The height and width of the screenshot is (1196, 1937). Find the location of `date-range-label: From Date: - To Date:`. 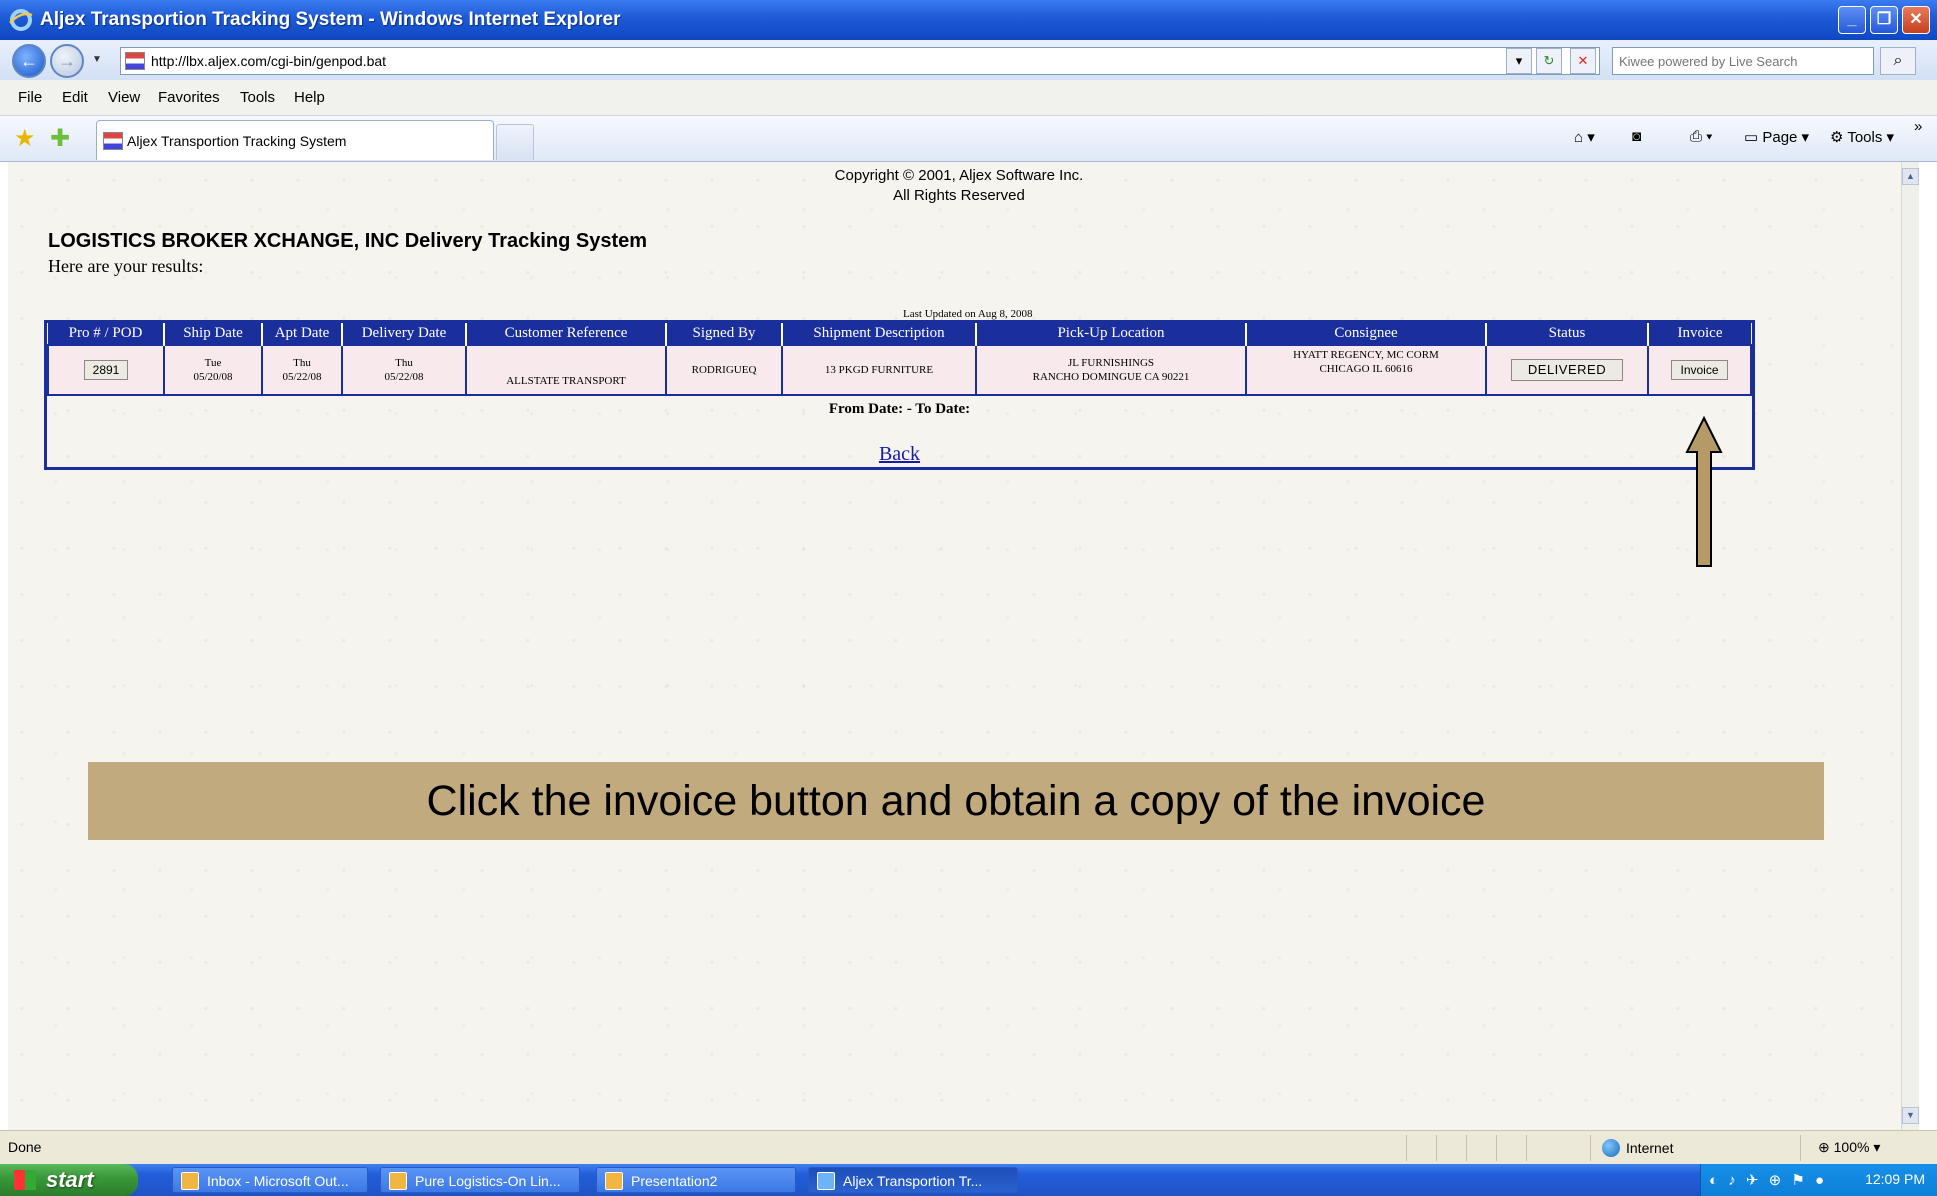

date-range-label: From Date: - To Date: is located at coordinates (899, 409).